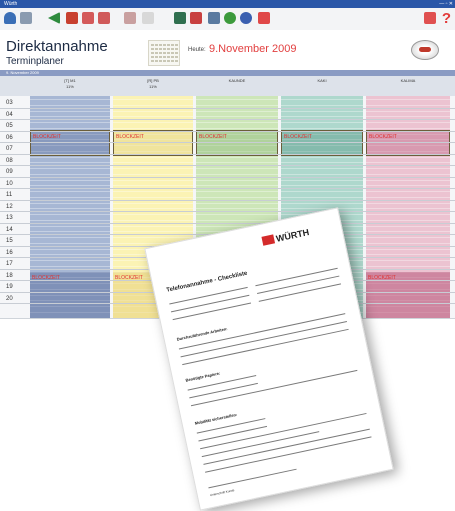  Describe the element at coordinates (104, 18) in the screenshot. I see `grid-icon` at that location.